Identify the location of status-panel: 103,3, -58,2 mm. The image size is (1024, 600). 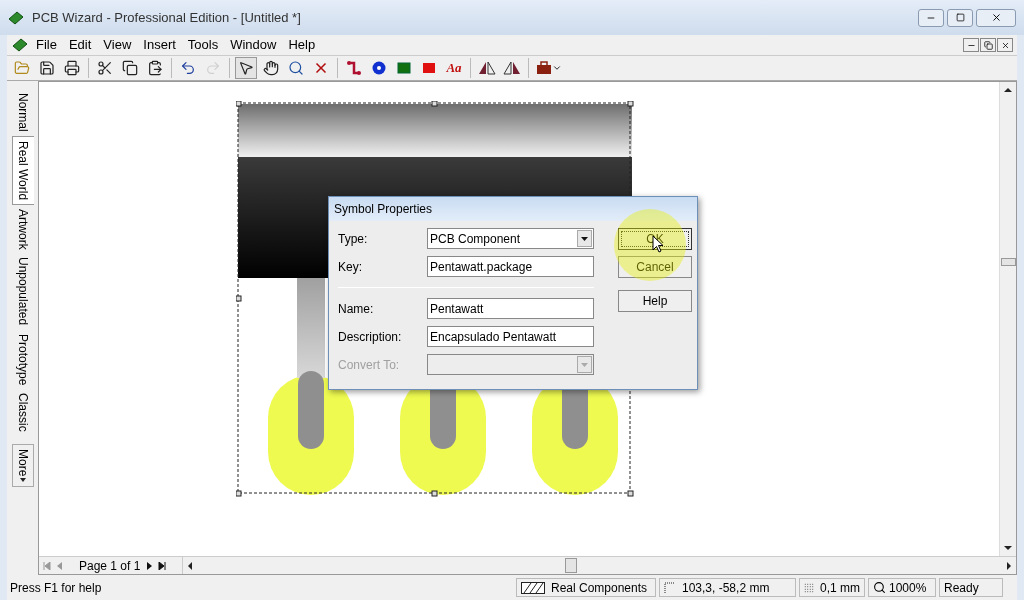
(727, 587).